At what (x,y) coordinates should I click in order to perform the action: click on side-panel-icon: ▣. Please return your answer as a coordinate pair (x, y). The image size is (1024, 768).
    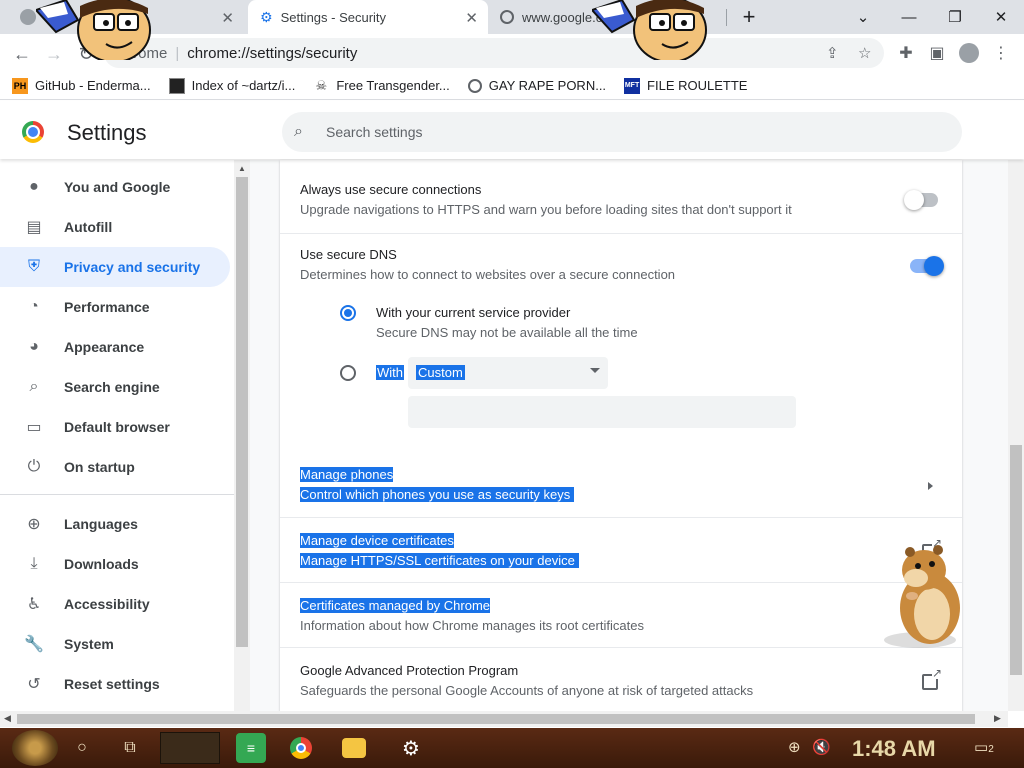
    Looking at the image, I should click on (937, 53).